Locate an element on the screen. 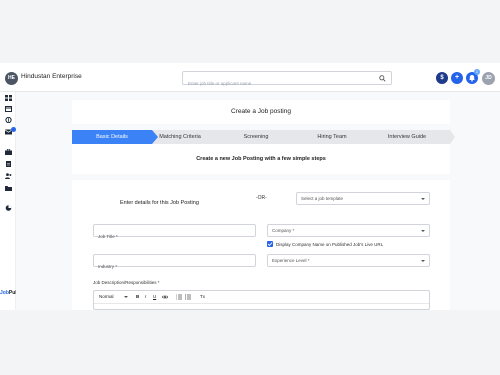 Image resolution: width=500 pixels, height=375 pixels. billing-button: $ is located at coordinates (442, 78).